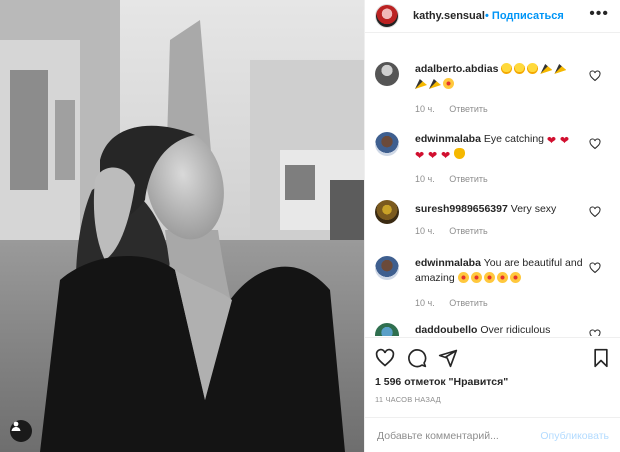 This screenshot has width=620, height=452. What do you see at coordinates (599, 14) in the screenshot?
I see `more-options-icon: •••` at bounding box center [599, 14].